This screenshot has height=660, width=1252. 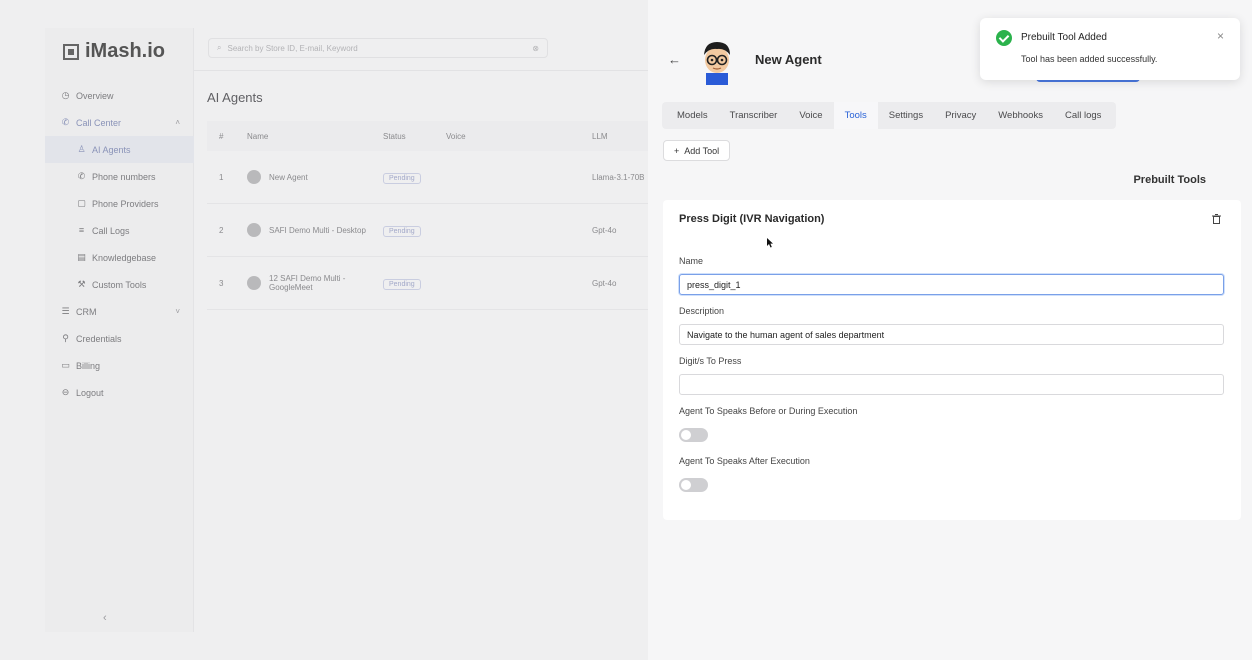 I want to click on table-header: # Name Status Voice LLM, so click(x=427, y=136).